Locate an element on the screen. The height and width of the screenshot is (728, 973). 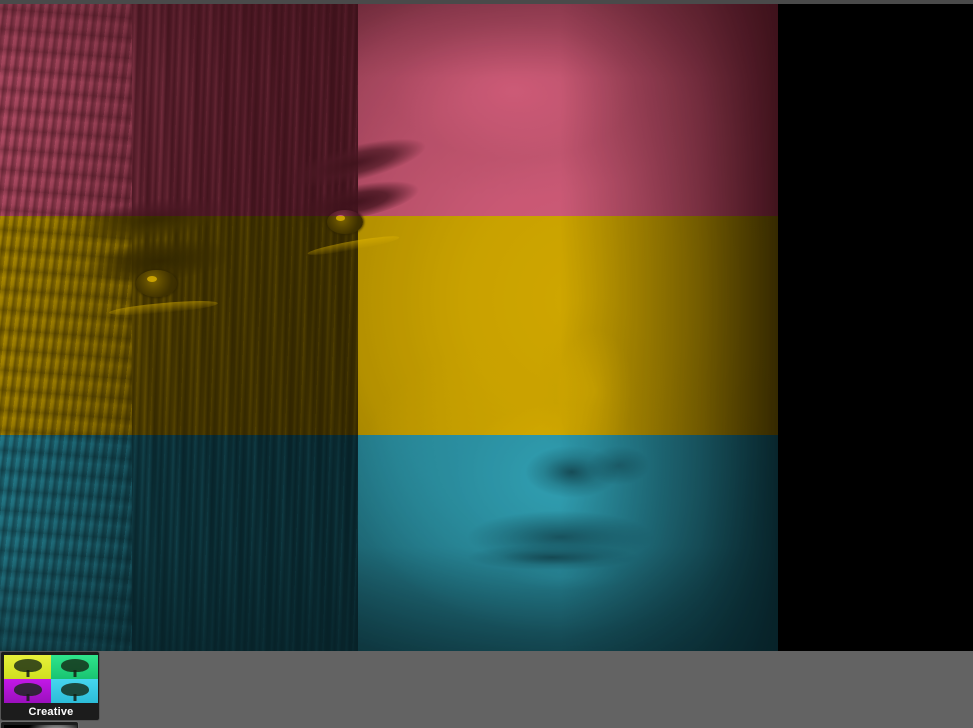
preset-quadrant-green is located at coordinates (74, 667).